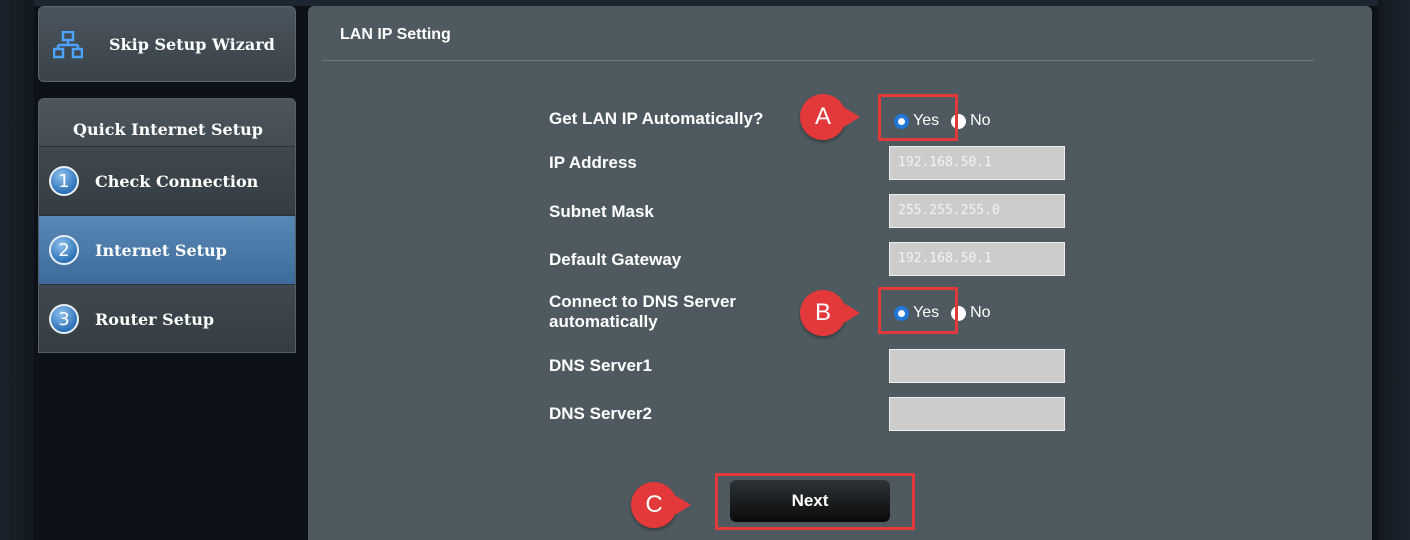 This screenshot has width=1410, height=540. What do you see at coordinates (603, 321) in the screenshot?
I see `dns-auto-label-line2: automatically` at bounding box center [603, 321].